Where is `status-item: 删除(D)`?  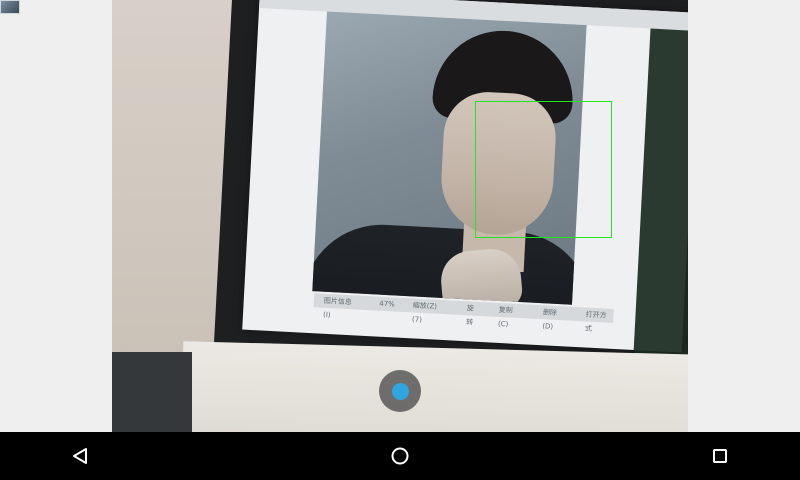 status-item: 删除(D) is located at coordinates (550, 319).